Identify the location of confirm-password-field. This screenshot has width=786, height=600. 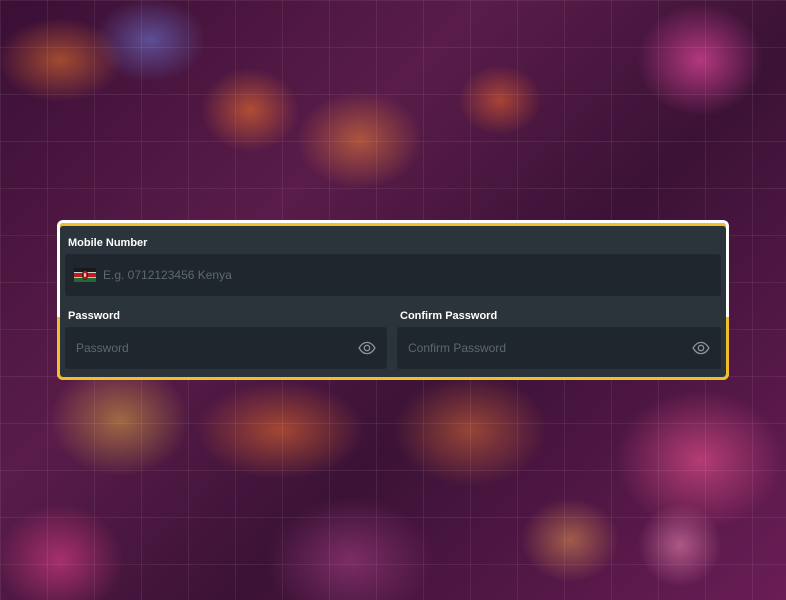
(559, 348).